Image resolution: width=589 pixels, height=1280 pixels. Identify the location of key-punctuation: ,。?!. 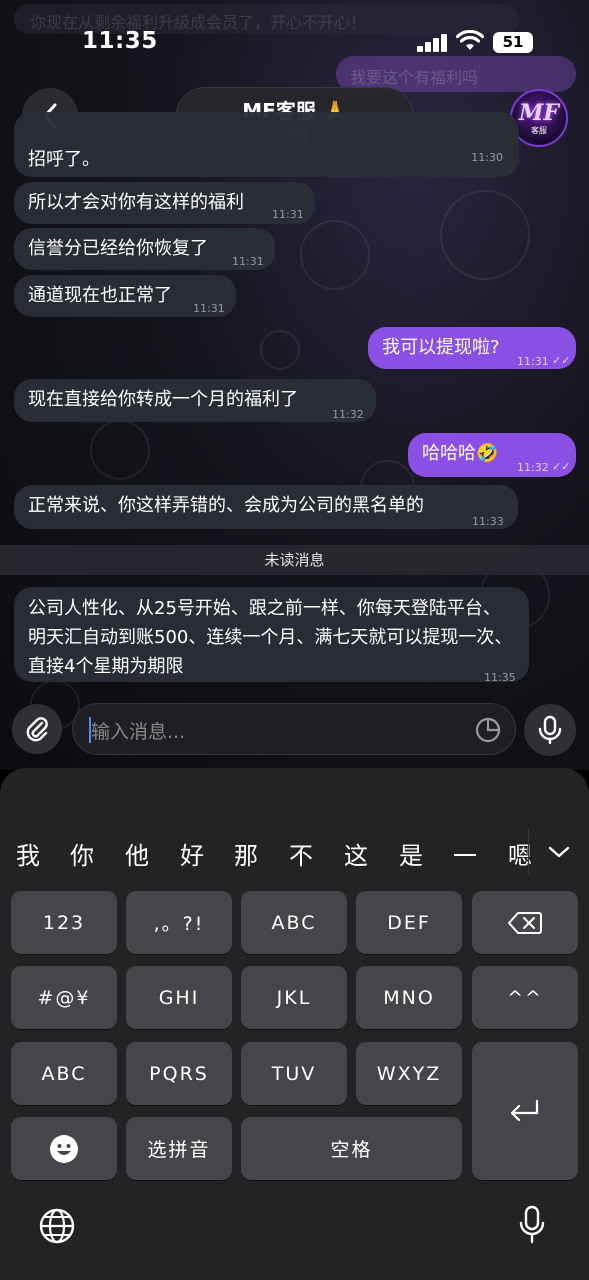
(179, 922).